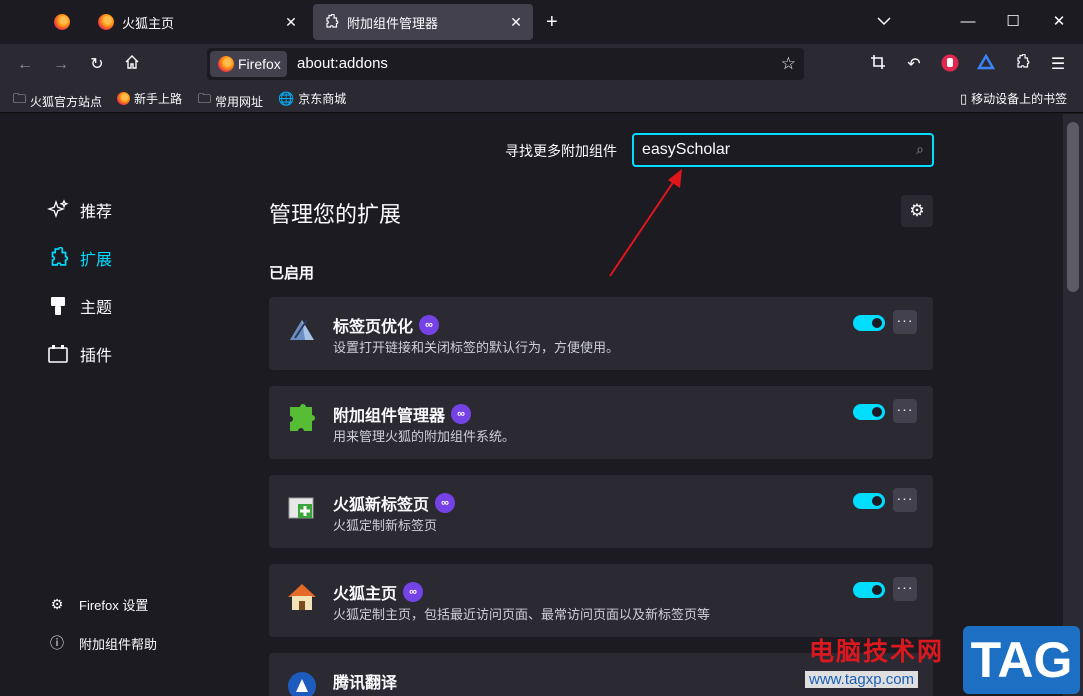  Describe the element at coordinates (302, 684) in the screenshot. I see `translate-icon` at that location.